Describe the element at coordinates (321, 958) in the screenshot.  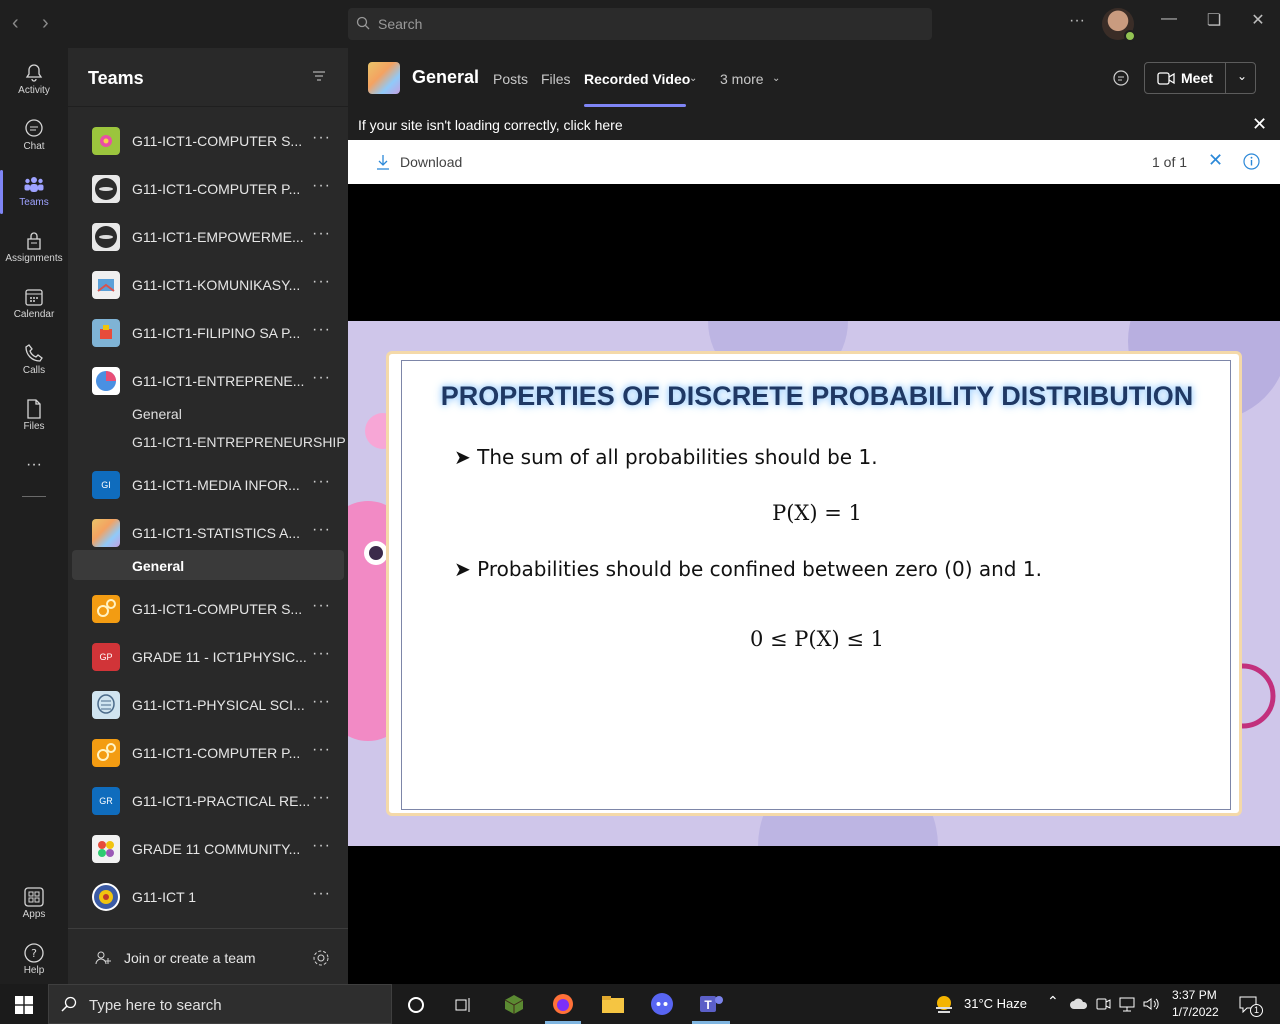
I see `gear-icon` at that location.